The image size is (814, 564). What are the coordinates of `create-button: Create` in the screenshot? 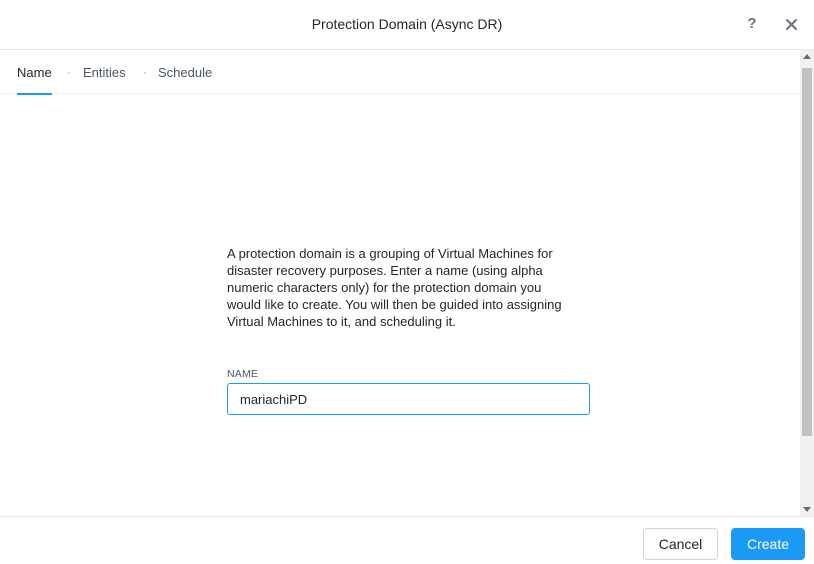 It's located at (768, 544).